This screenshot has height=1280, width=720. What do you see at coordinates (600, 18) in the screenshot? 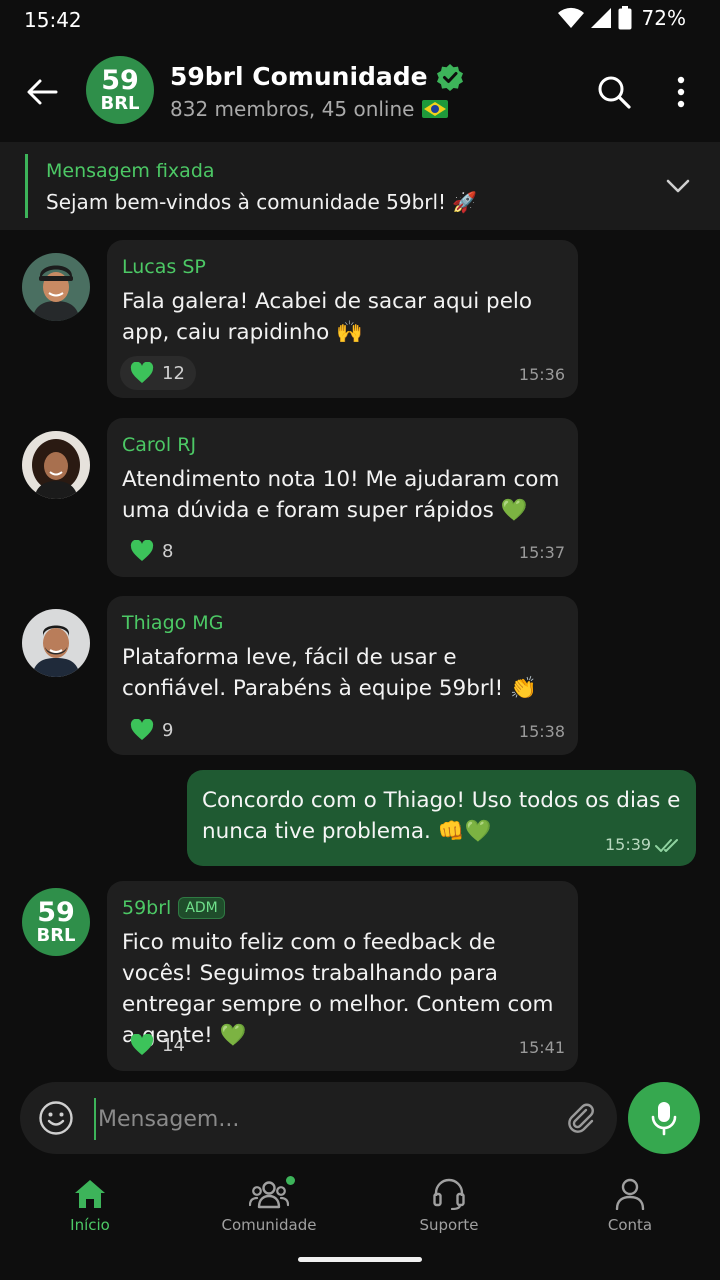
I see `signal-icon` at bounding box center [600, 18].